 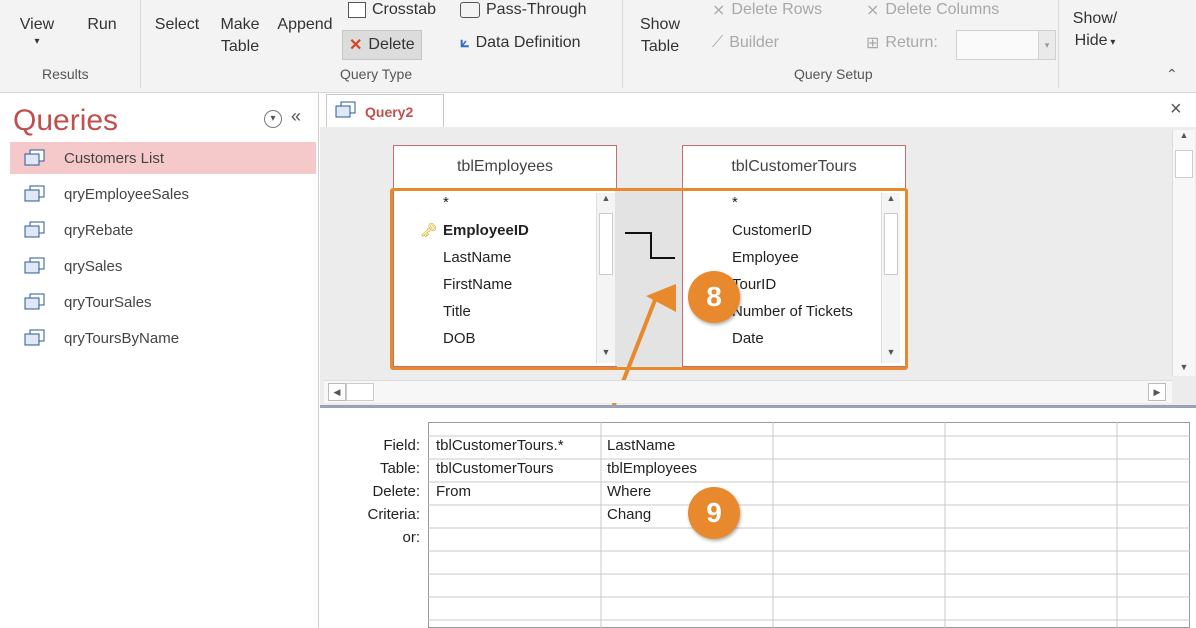 What do you see at coordinates (393, 514) in the screenshot?
I see `grid-row-label: Criteria:` at bounding box center [393, 514].